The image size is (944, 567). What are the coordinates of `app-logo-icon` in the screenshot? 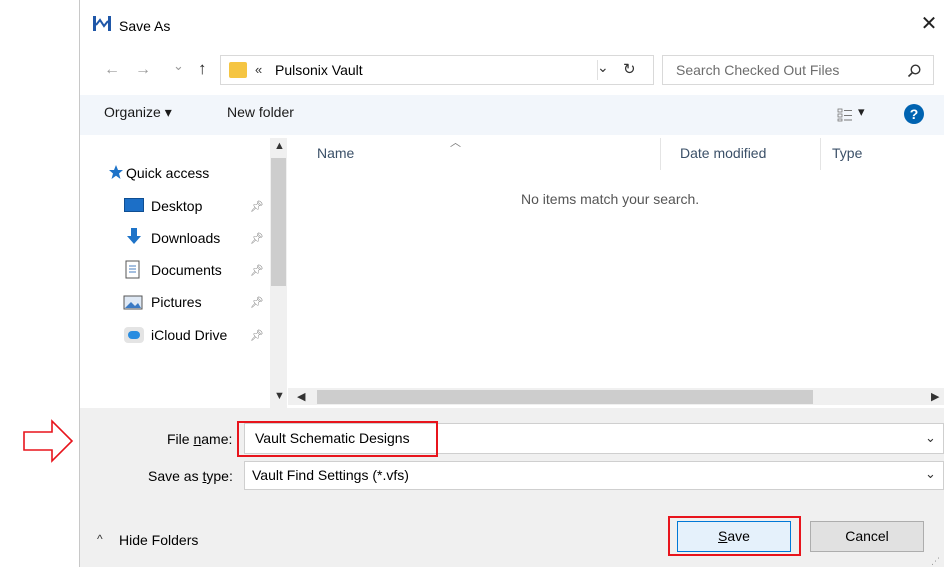 It's located at (102, 23).